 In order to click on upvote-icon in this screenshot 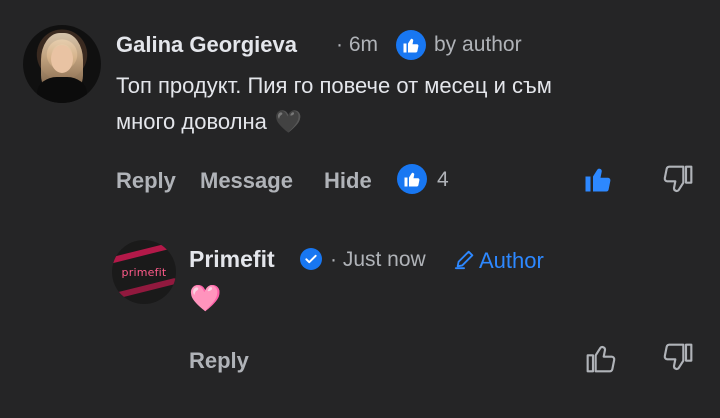, I will do `click(601, 358)`.